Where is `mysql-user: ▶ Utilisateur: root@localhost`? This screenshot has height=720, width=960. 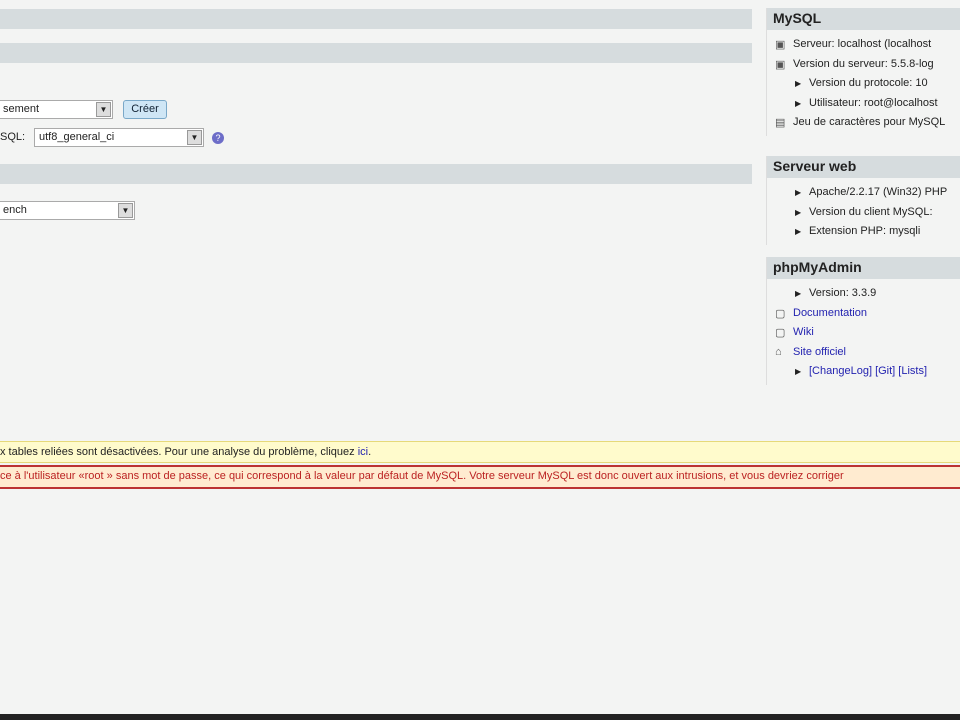
mysql-user: ▶ Utilisateur: root@localhost is located at coordinates (863, 107).